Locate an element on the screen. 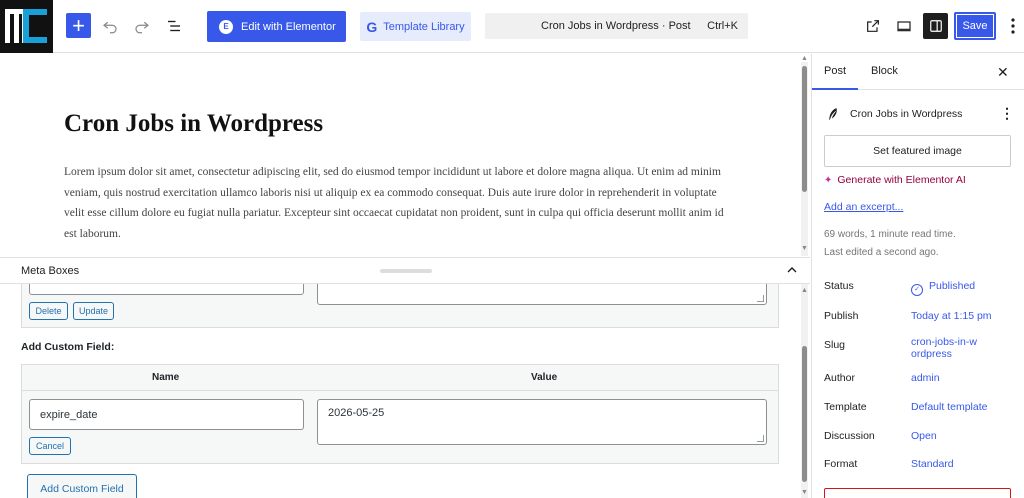 The height and width of the screenshot is (498, 1024). column-header-value: Value is located at coordinates (544, 377).